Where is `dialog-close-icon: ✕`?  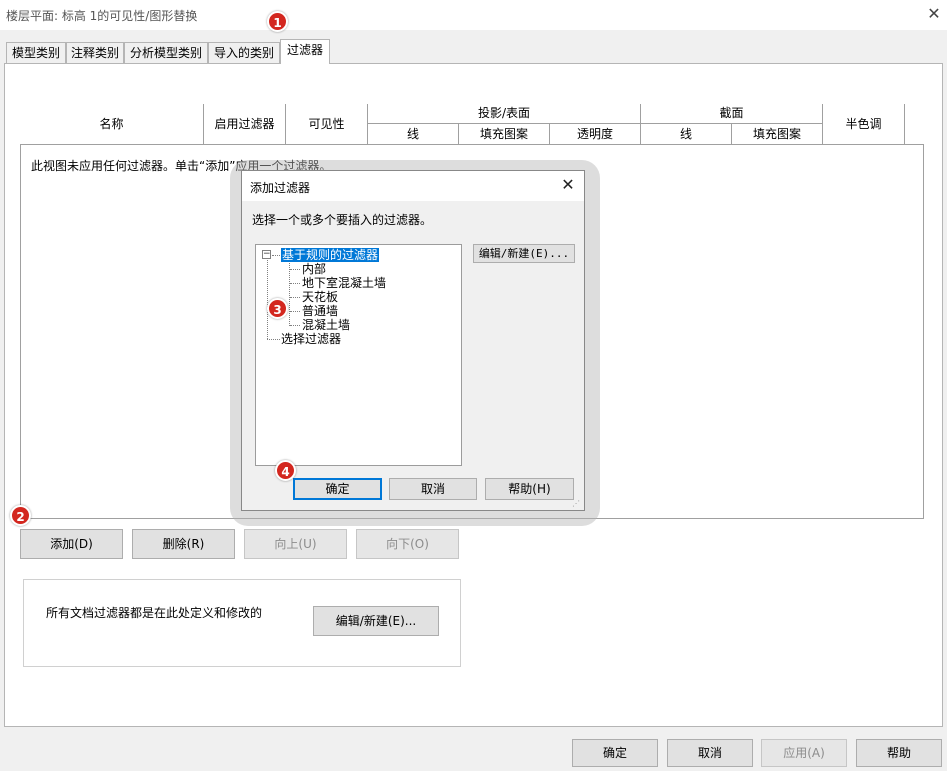
dialog-close-icon: ✕ is located at coordinates (568, 185).